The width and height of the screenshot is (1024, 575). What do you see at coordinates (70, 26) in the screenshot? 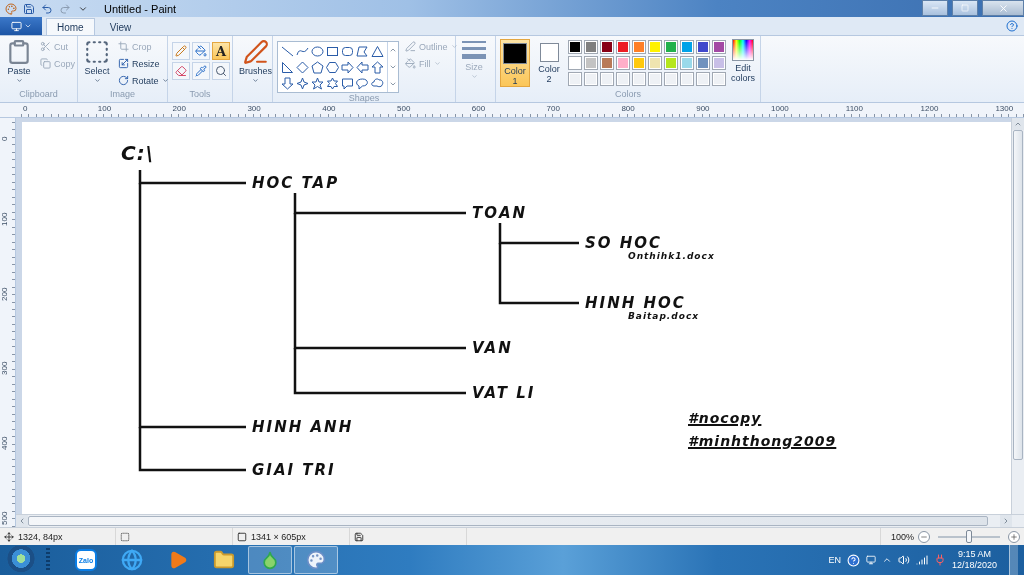
I see `ribbon-tab: Home` at bounding box center [70, 26].